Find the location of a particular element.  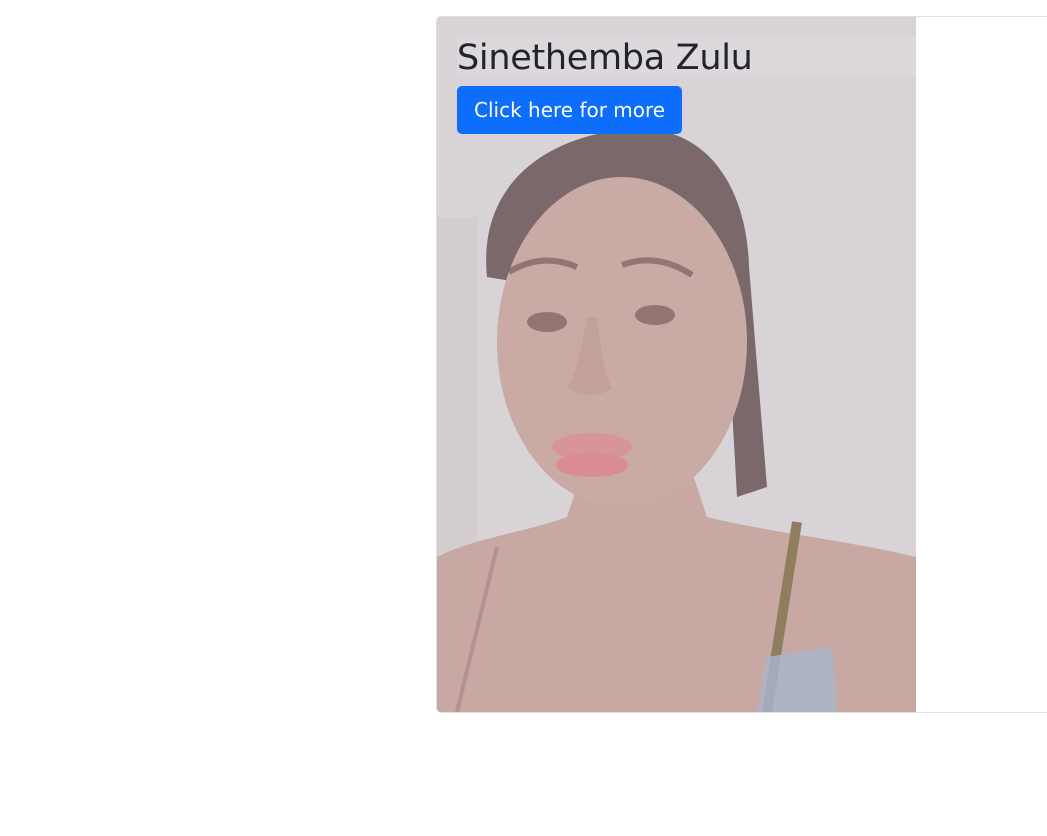

more-info-button: Click here for more is located at coordinates (570, 110).